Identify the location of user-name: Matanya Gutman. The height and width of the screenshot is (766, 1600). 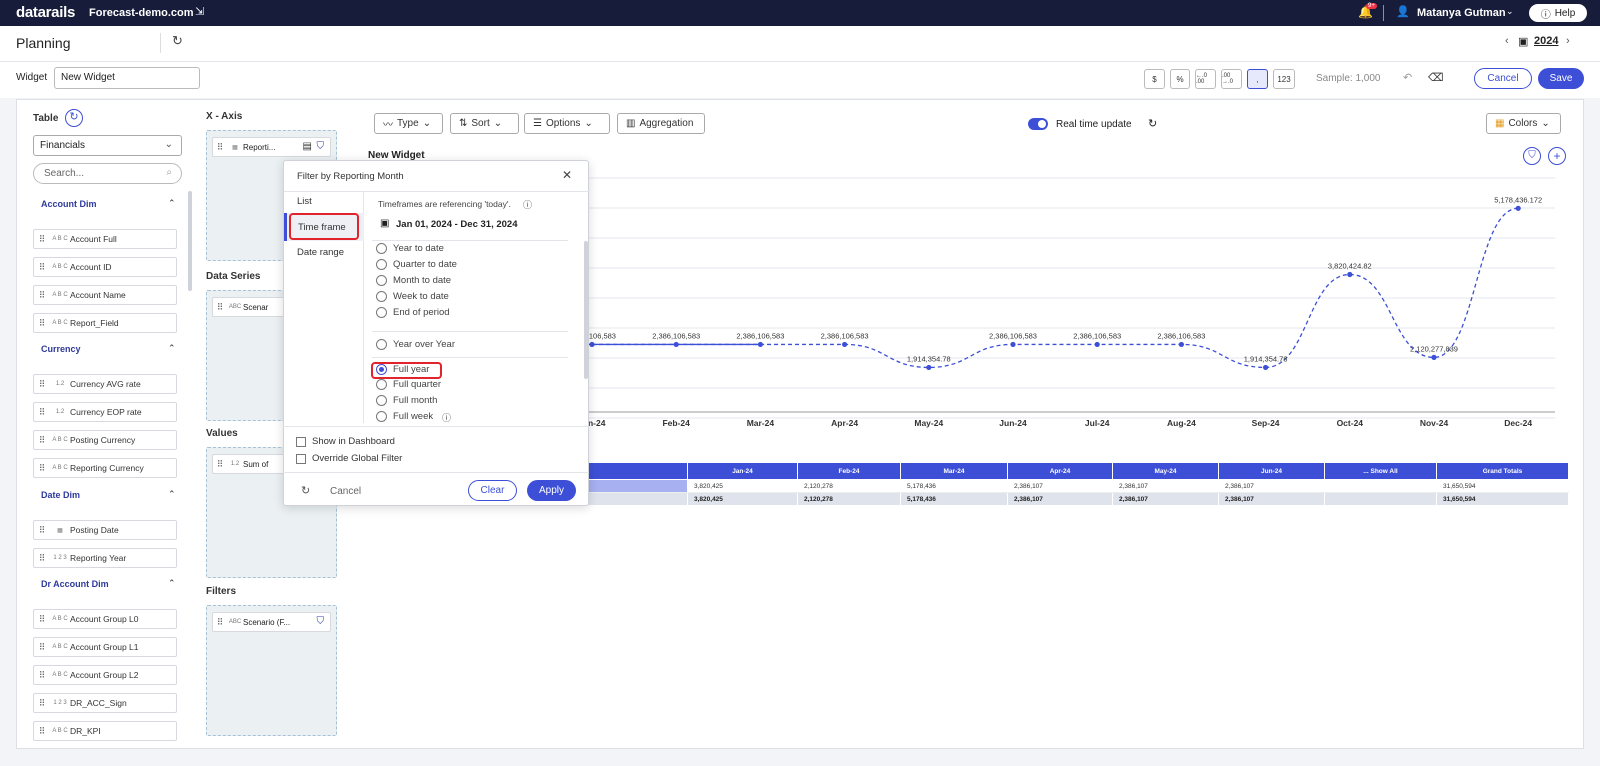
(1461, 13).